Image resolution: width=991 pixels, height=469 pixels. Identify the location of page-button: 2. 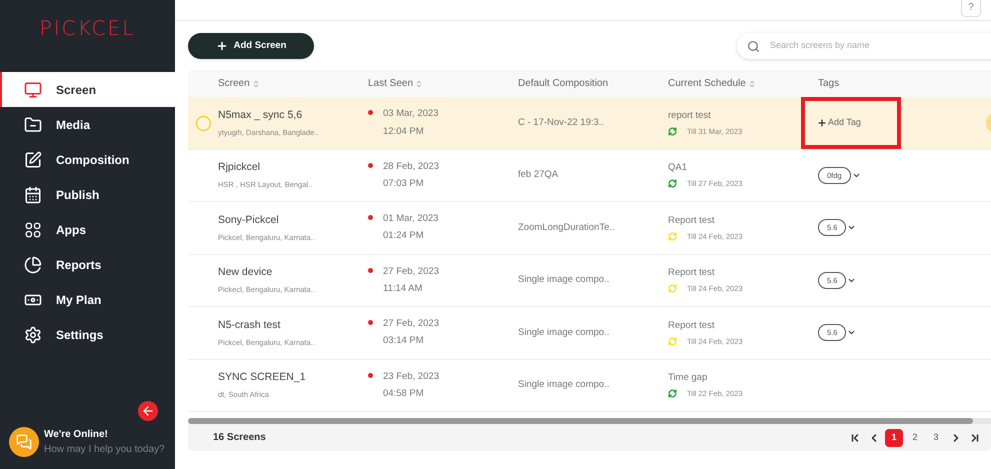
(915, 437).